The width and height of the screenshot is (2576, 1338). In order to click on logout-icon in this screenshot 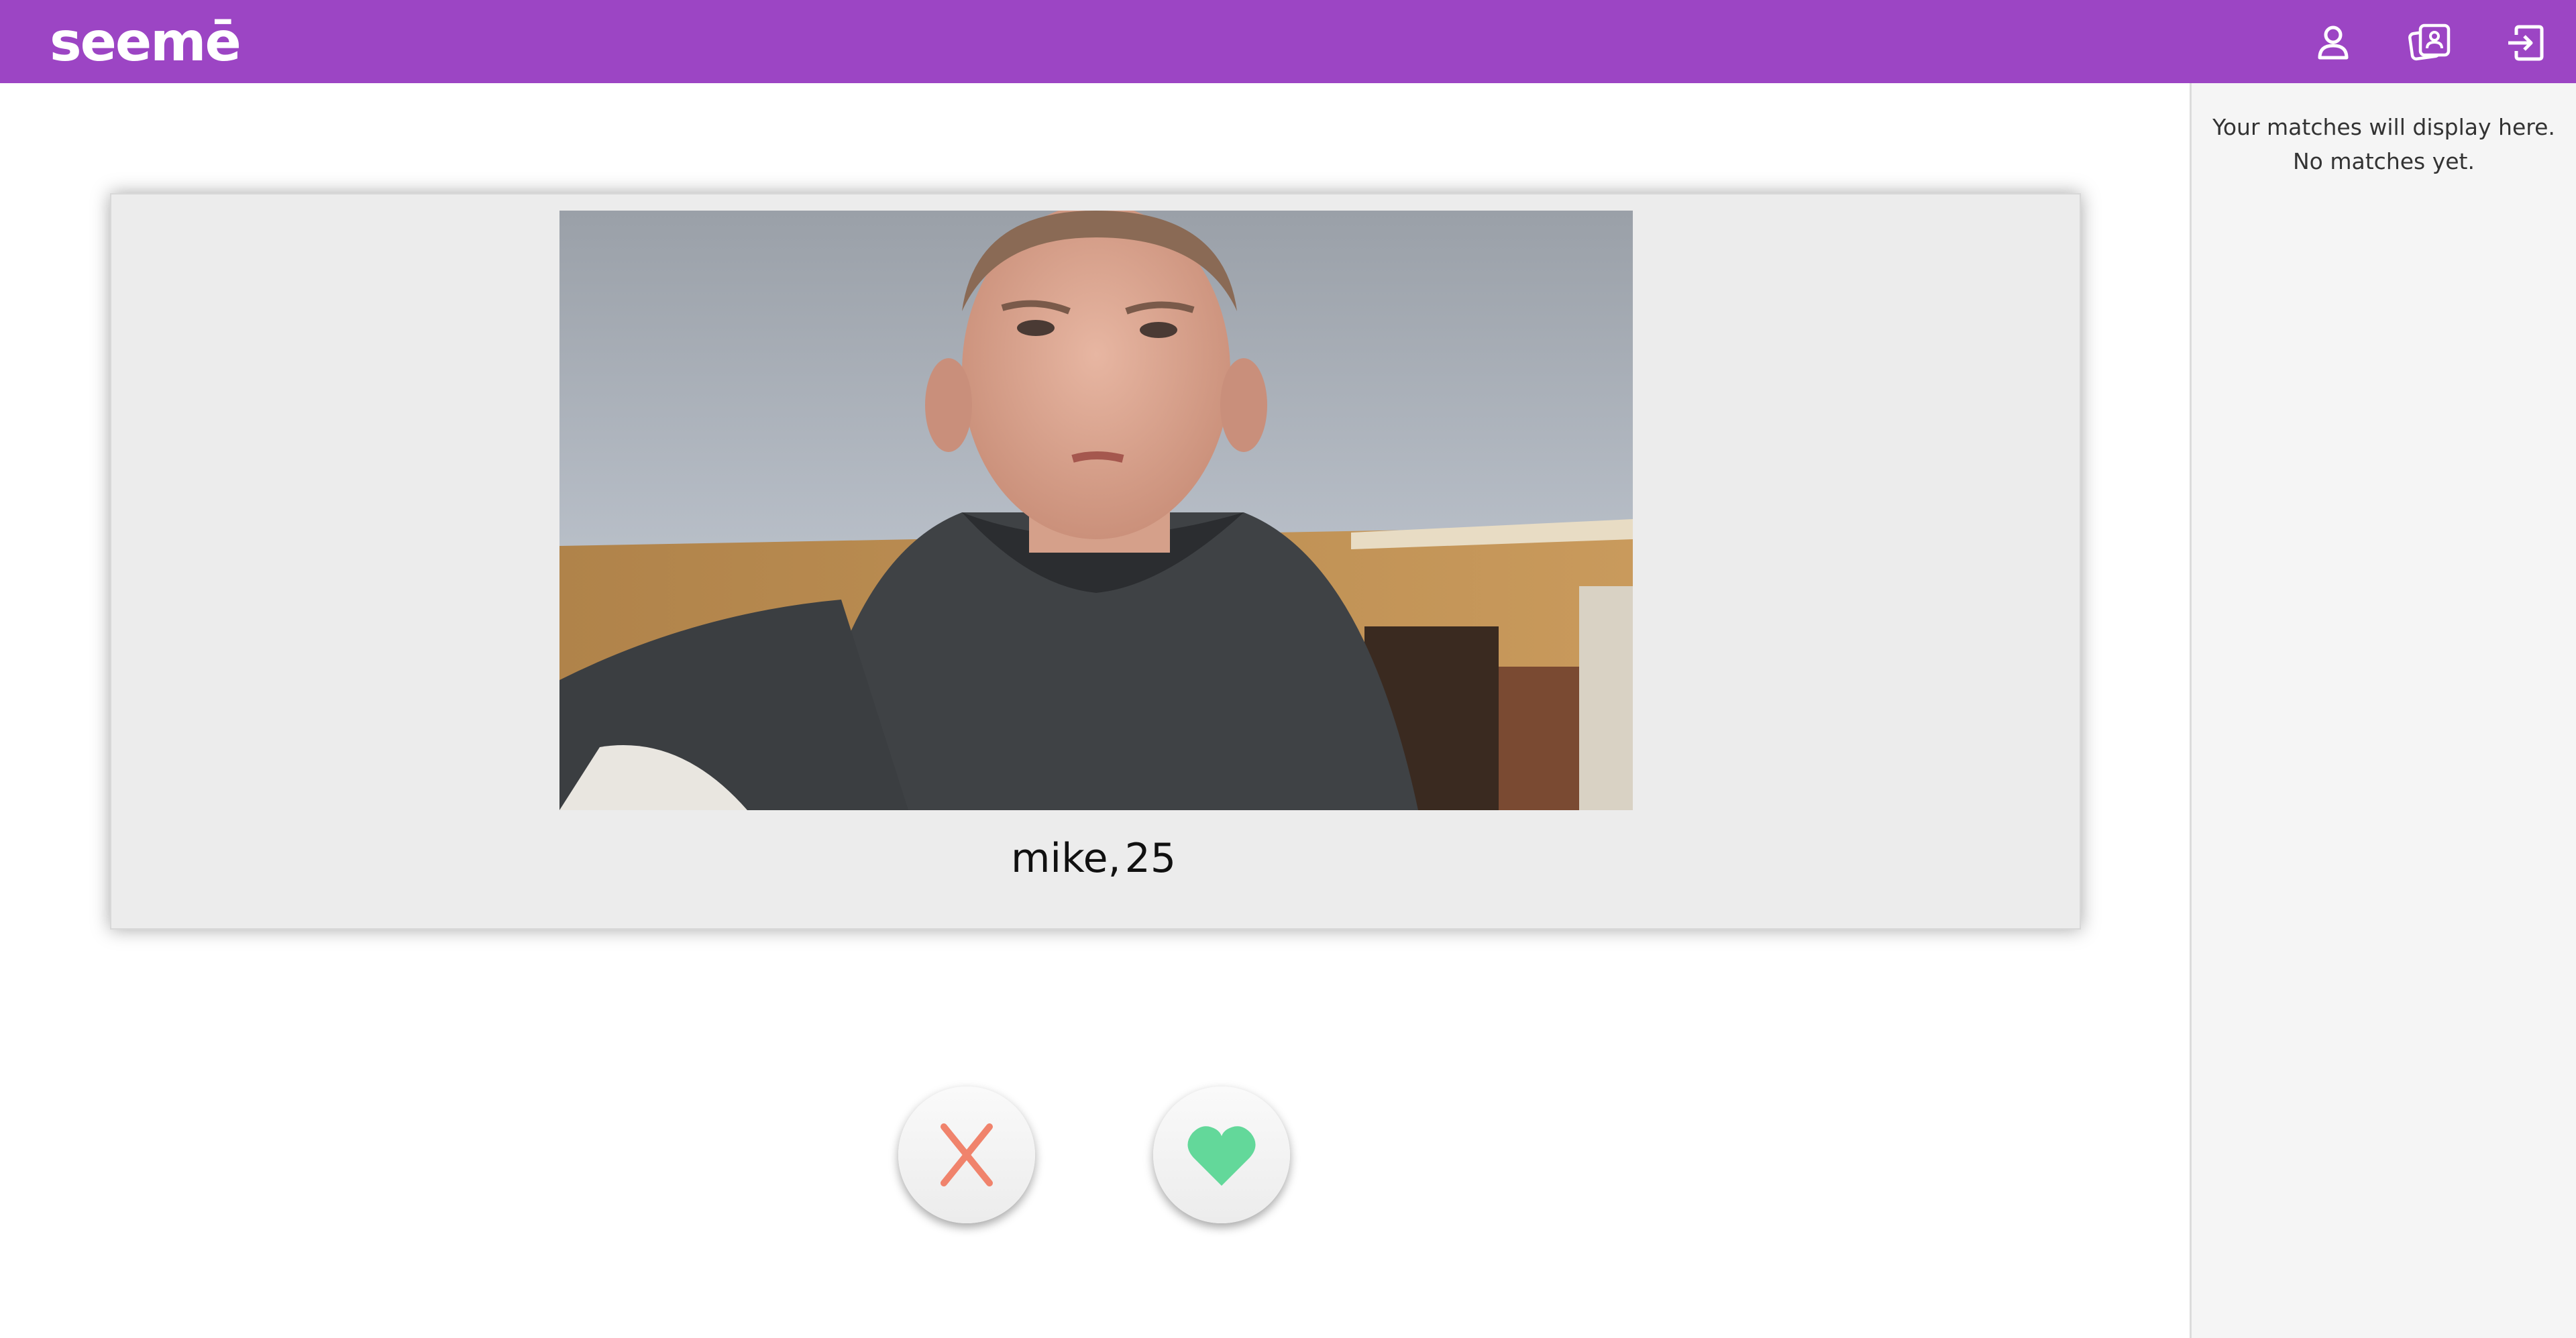, I will do `click(2526, 43)`.